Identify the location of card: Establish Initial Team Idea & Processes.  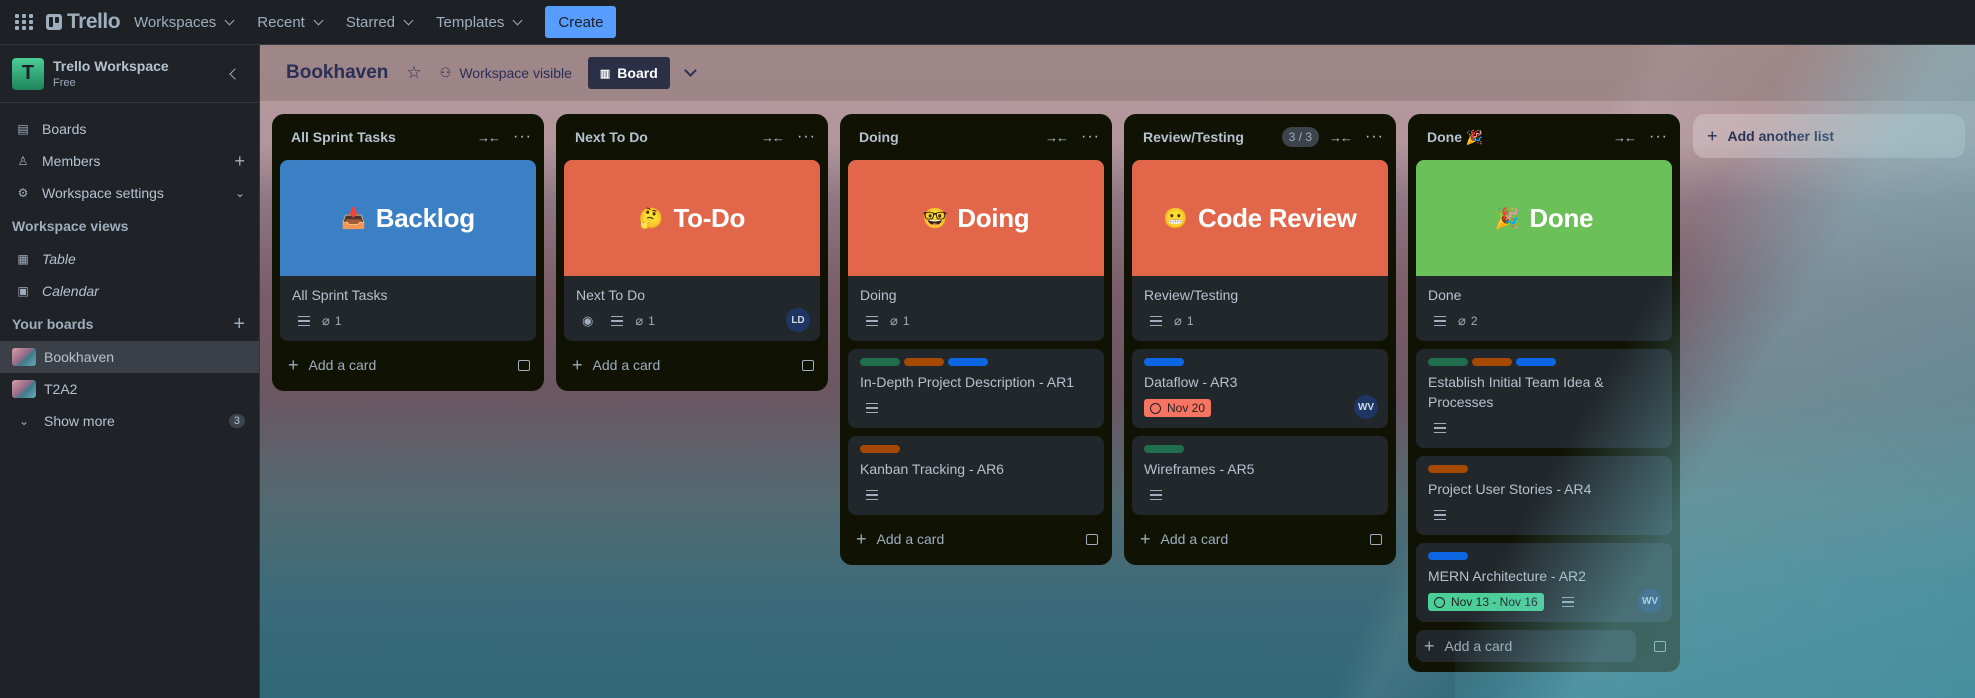
(1544, 398).